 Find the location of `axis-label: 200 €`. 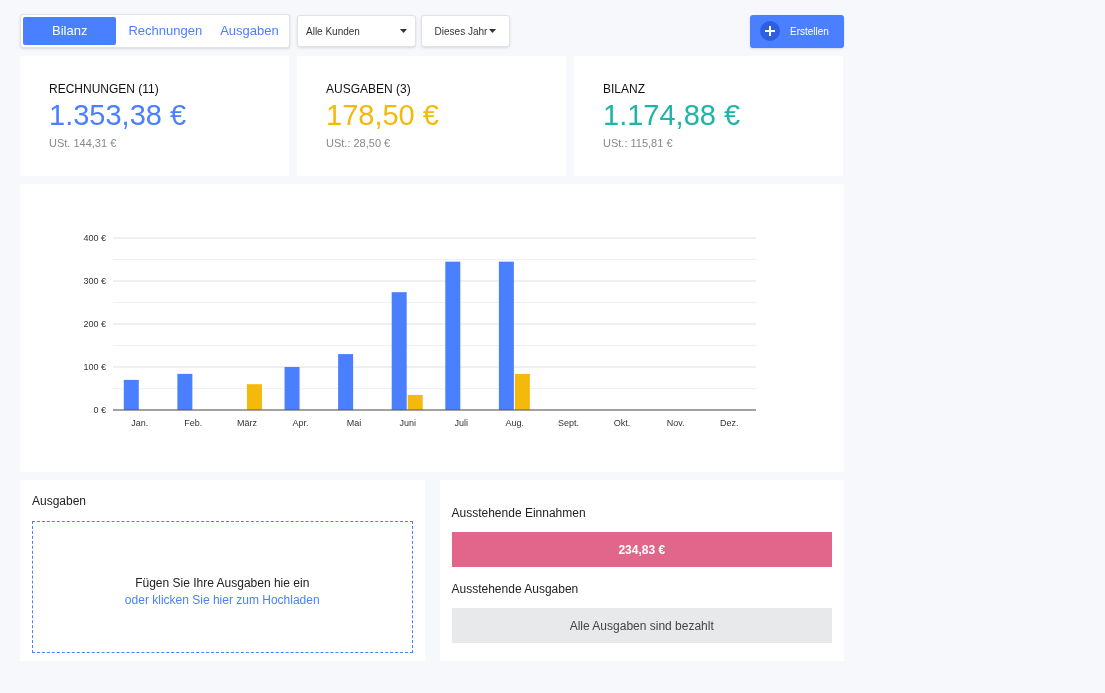

axis-label: 200 € is located at coordinates (94, 324).